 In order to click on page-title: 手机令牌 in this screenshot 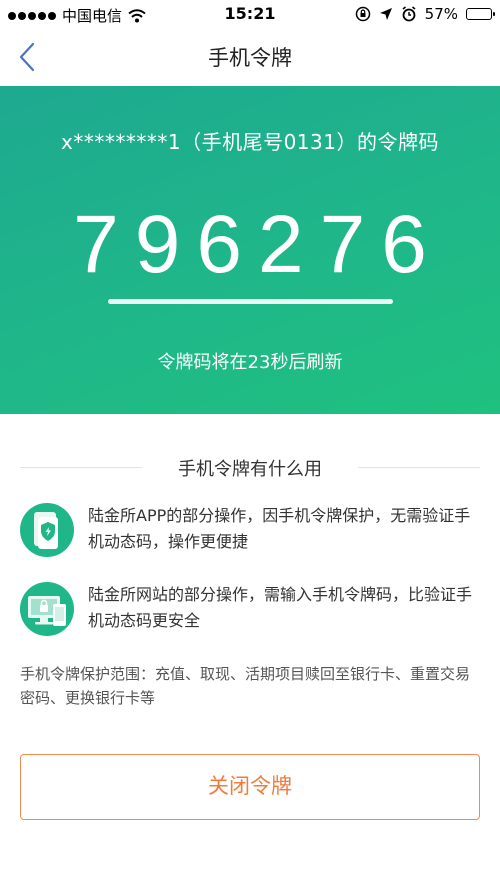, I will do `click(250, 58)`.